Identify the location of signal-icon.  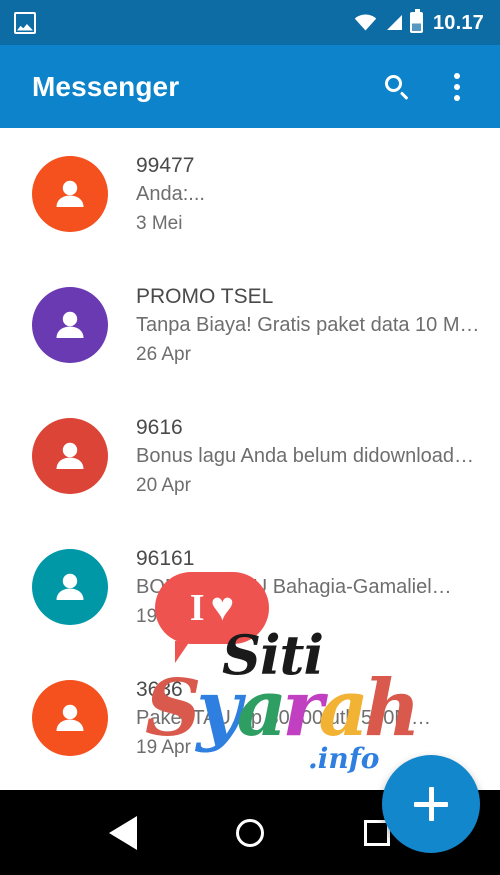
(393, 22).